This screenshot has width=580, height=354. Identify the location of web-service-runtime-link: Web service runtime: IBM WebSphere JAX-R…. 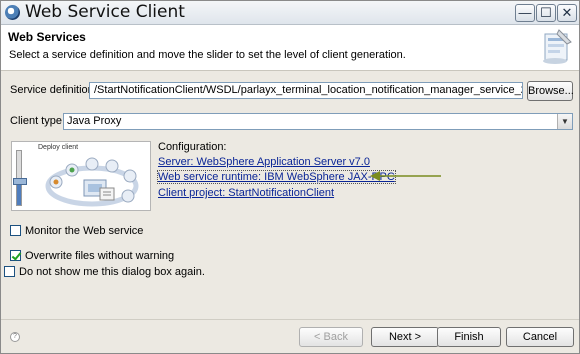
(276, 177).